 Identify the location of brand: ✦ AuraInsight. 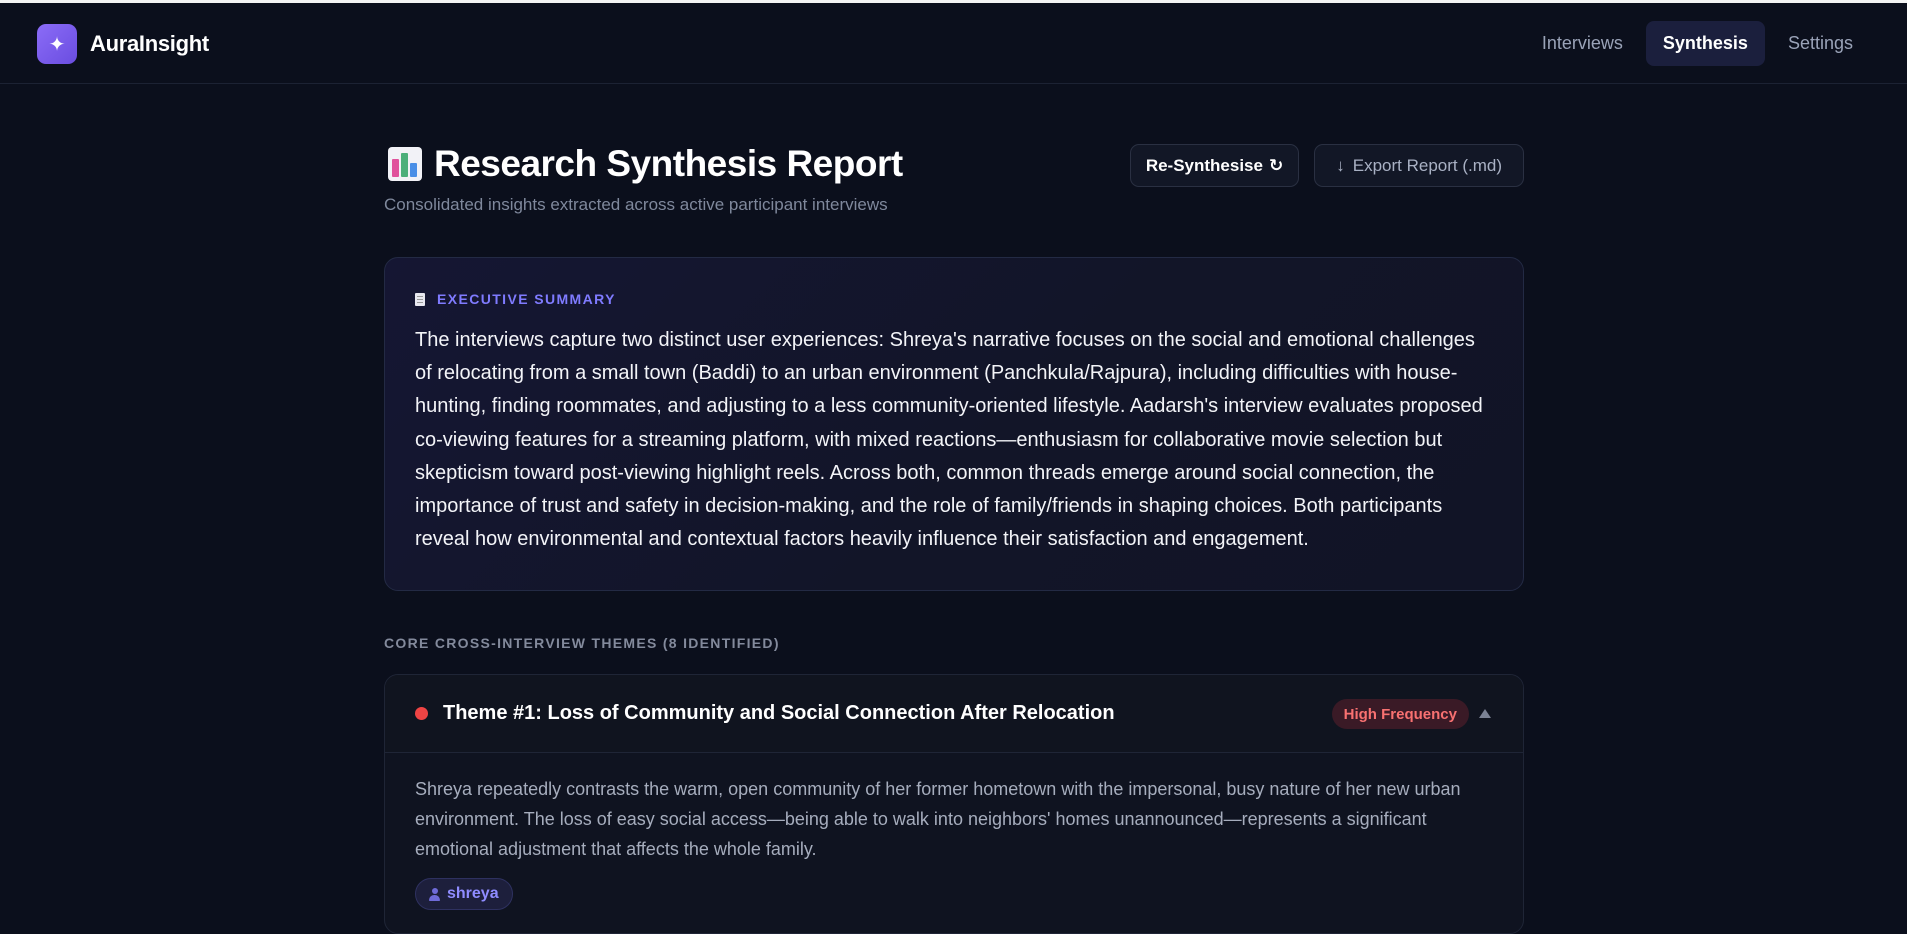
(123, 44).